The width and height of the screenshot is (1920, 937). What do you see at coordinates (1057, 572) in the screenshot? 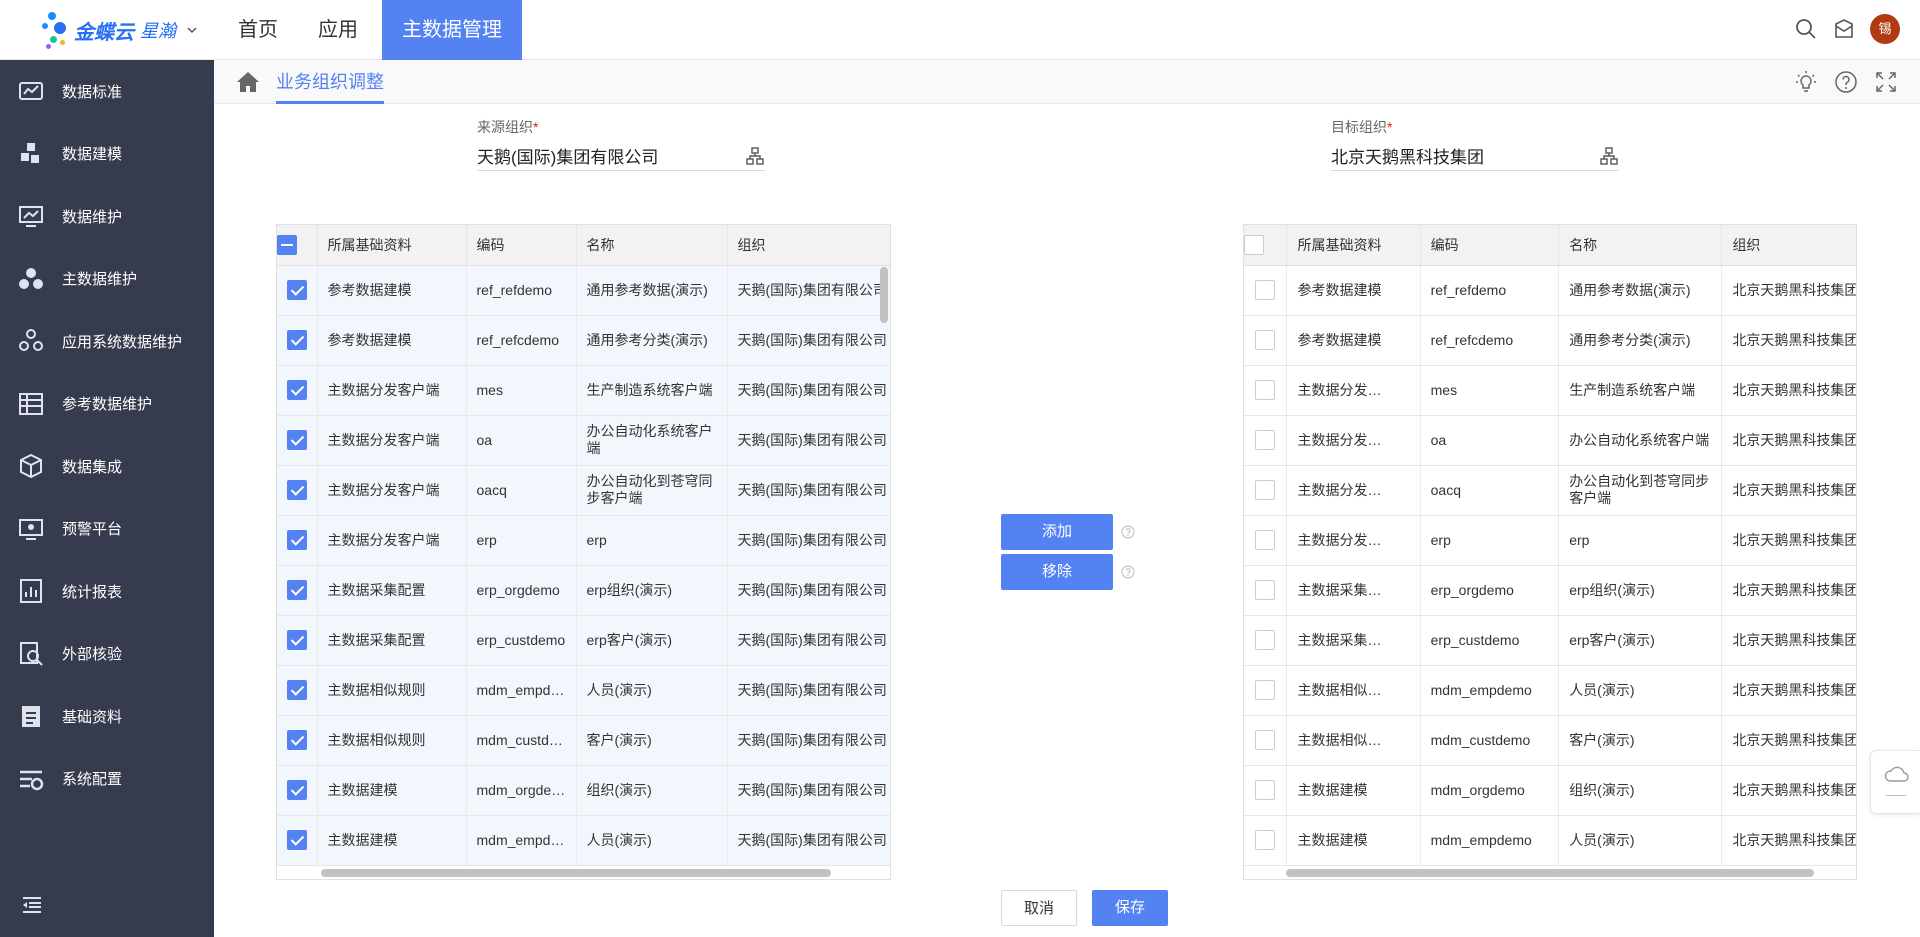
I see `remove-button: 移除` at bounding box center [1057, 572].